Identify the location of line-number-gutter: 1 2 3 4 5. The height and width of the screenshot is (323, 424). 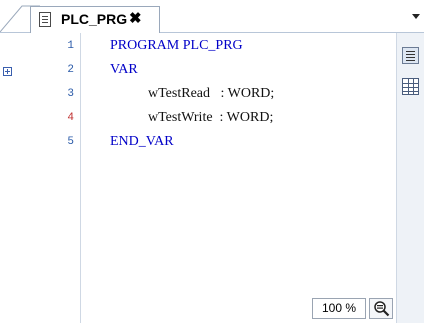
(50, 178).